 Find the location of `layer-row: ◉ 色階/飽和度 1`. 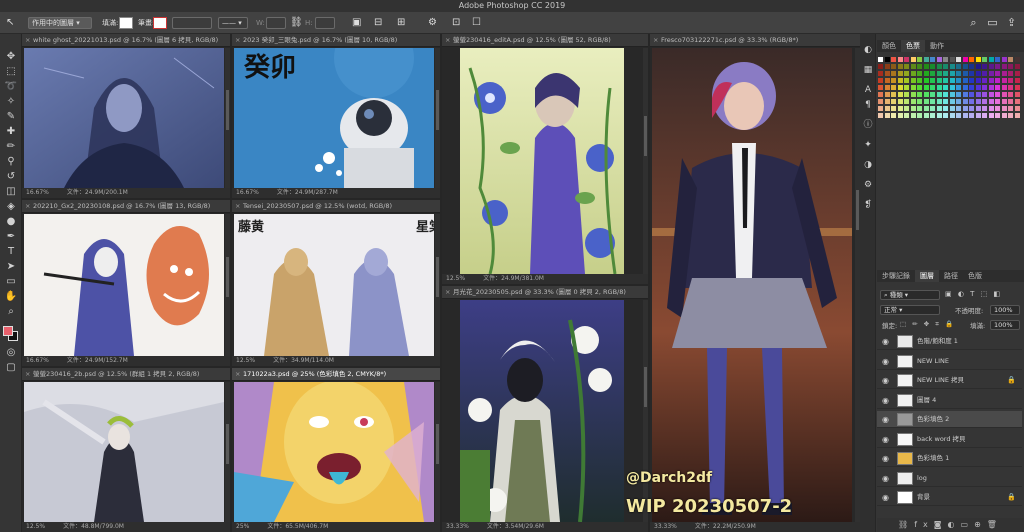

layer-row: ◉ 色階/飽和度 1 is located at coordinates (949, 341).